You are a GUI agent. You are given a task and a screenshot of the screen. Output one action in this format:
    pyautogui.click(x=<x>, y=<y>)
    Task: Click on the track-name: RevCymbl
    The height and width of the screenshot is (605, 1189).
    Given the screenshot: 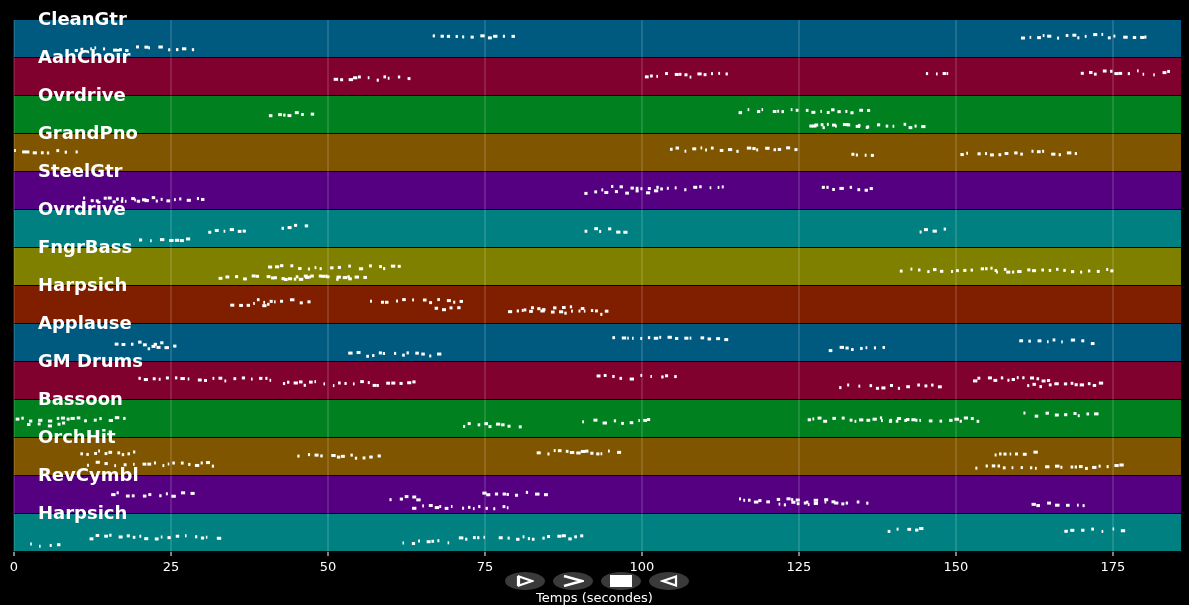 What is the action you would take?
    pyautogui.click(x=88, y=474)
    